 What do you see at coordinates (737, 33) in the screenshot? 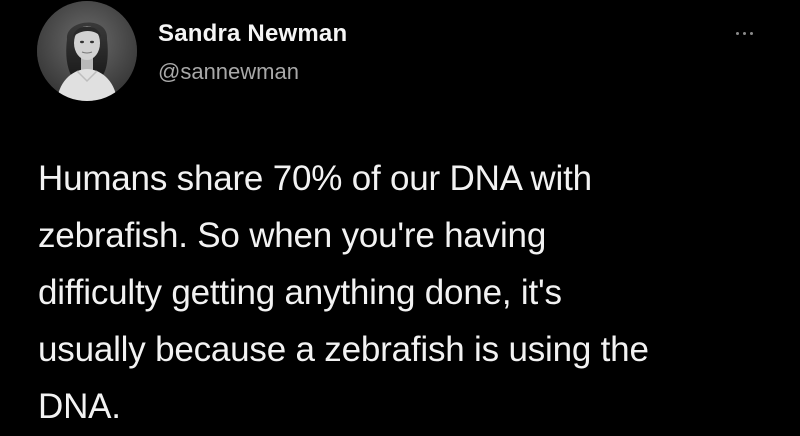
I see `more-options-icon` at bounding box center [737, 33].